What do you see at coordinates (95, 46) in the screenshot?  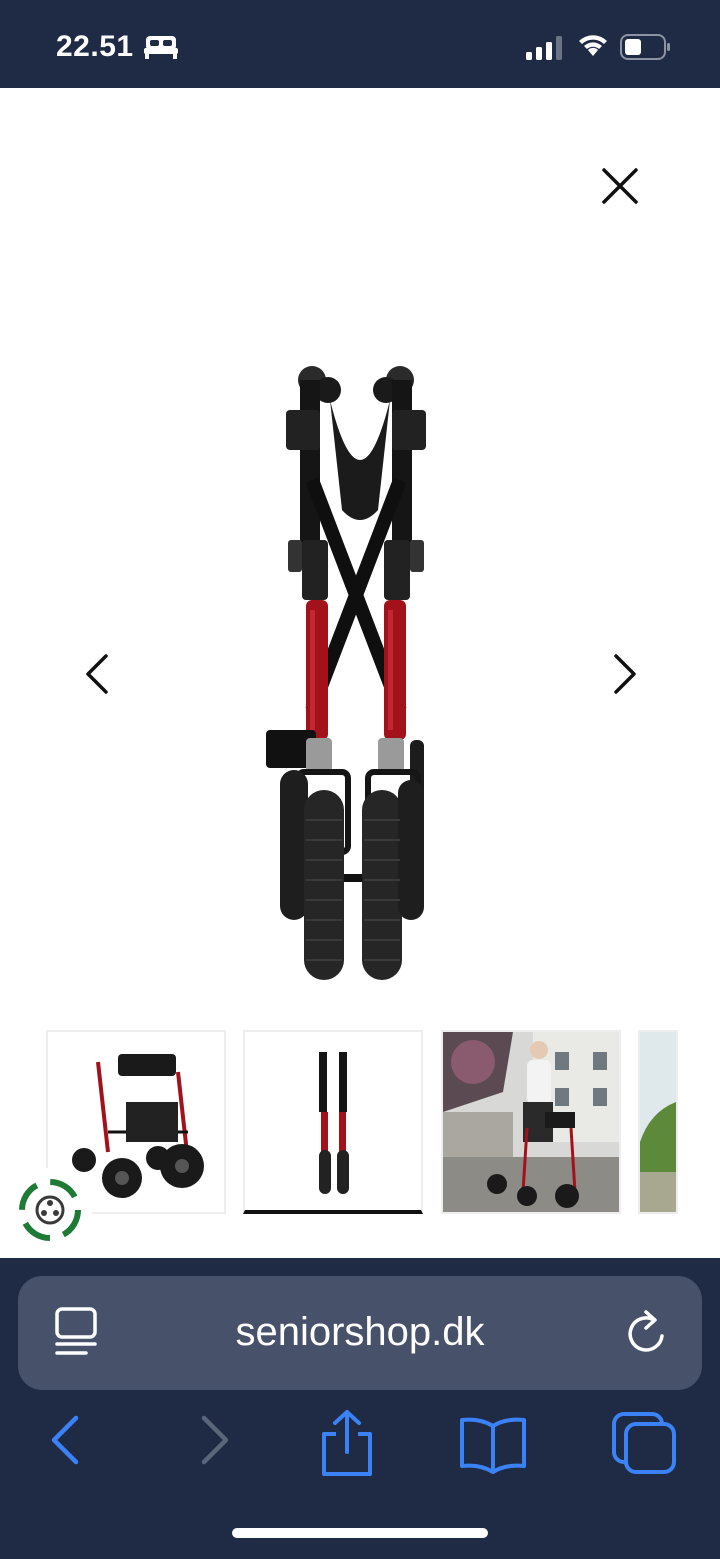 I see `status-time: 22.51` at bounding box center [95, 46].